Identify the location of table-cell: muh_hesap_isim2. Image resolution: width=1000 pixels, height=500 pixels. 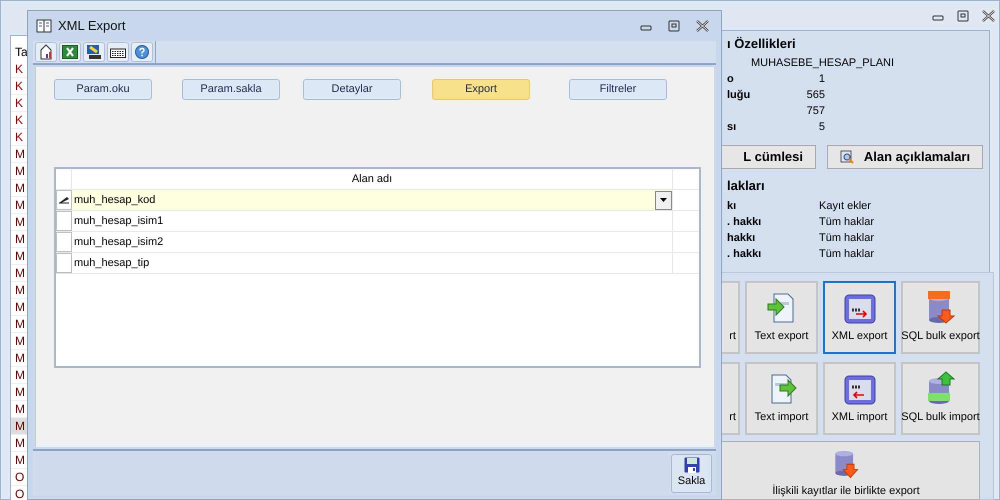
(372, 242).